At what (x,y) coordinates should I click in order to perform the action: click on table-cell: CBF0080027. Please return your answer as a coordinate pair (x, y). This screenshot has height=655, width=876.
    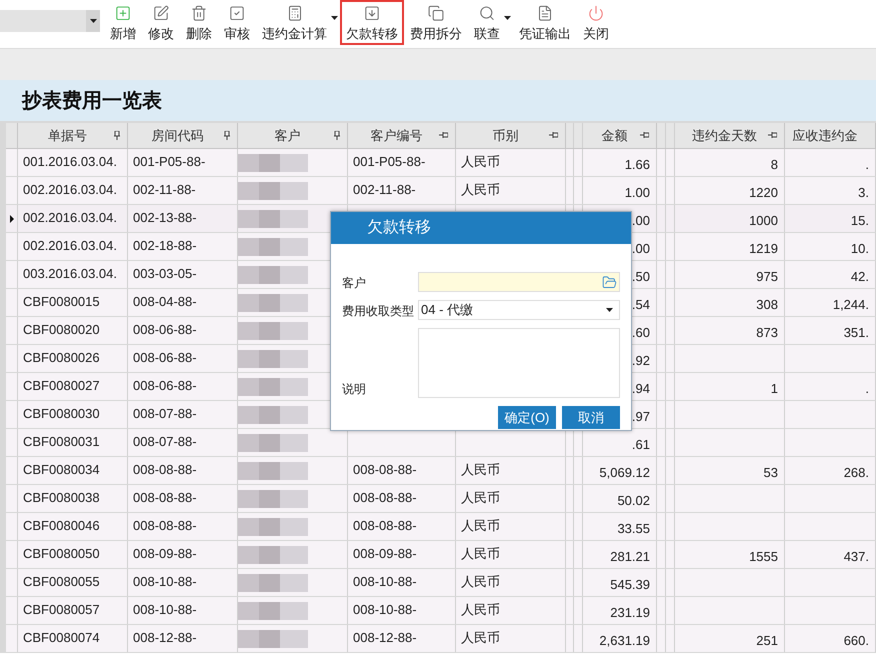
    Looking at the image, I should click on (73, 386).